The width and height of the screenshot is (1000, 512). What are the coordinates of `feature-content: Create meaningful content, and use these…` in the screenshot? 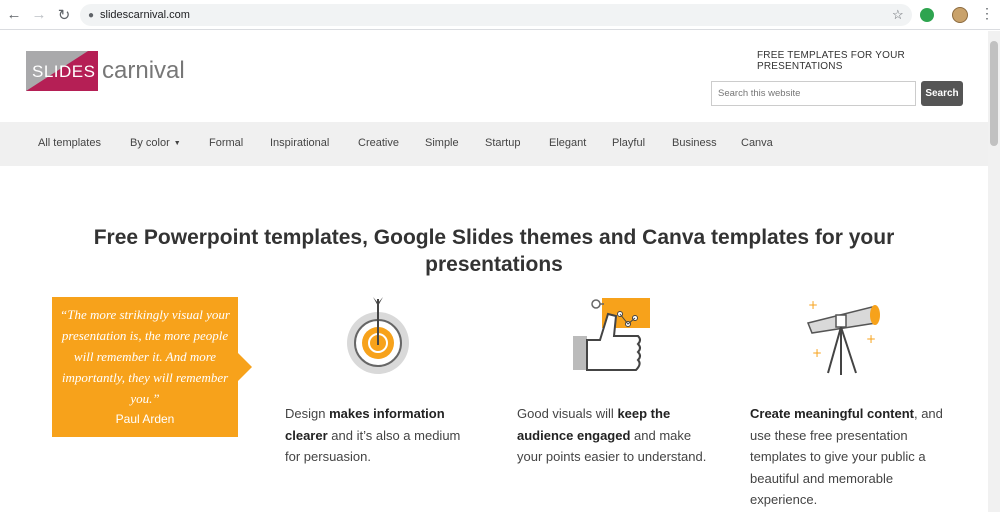 It's located at (850, 457).